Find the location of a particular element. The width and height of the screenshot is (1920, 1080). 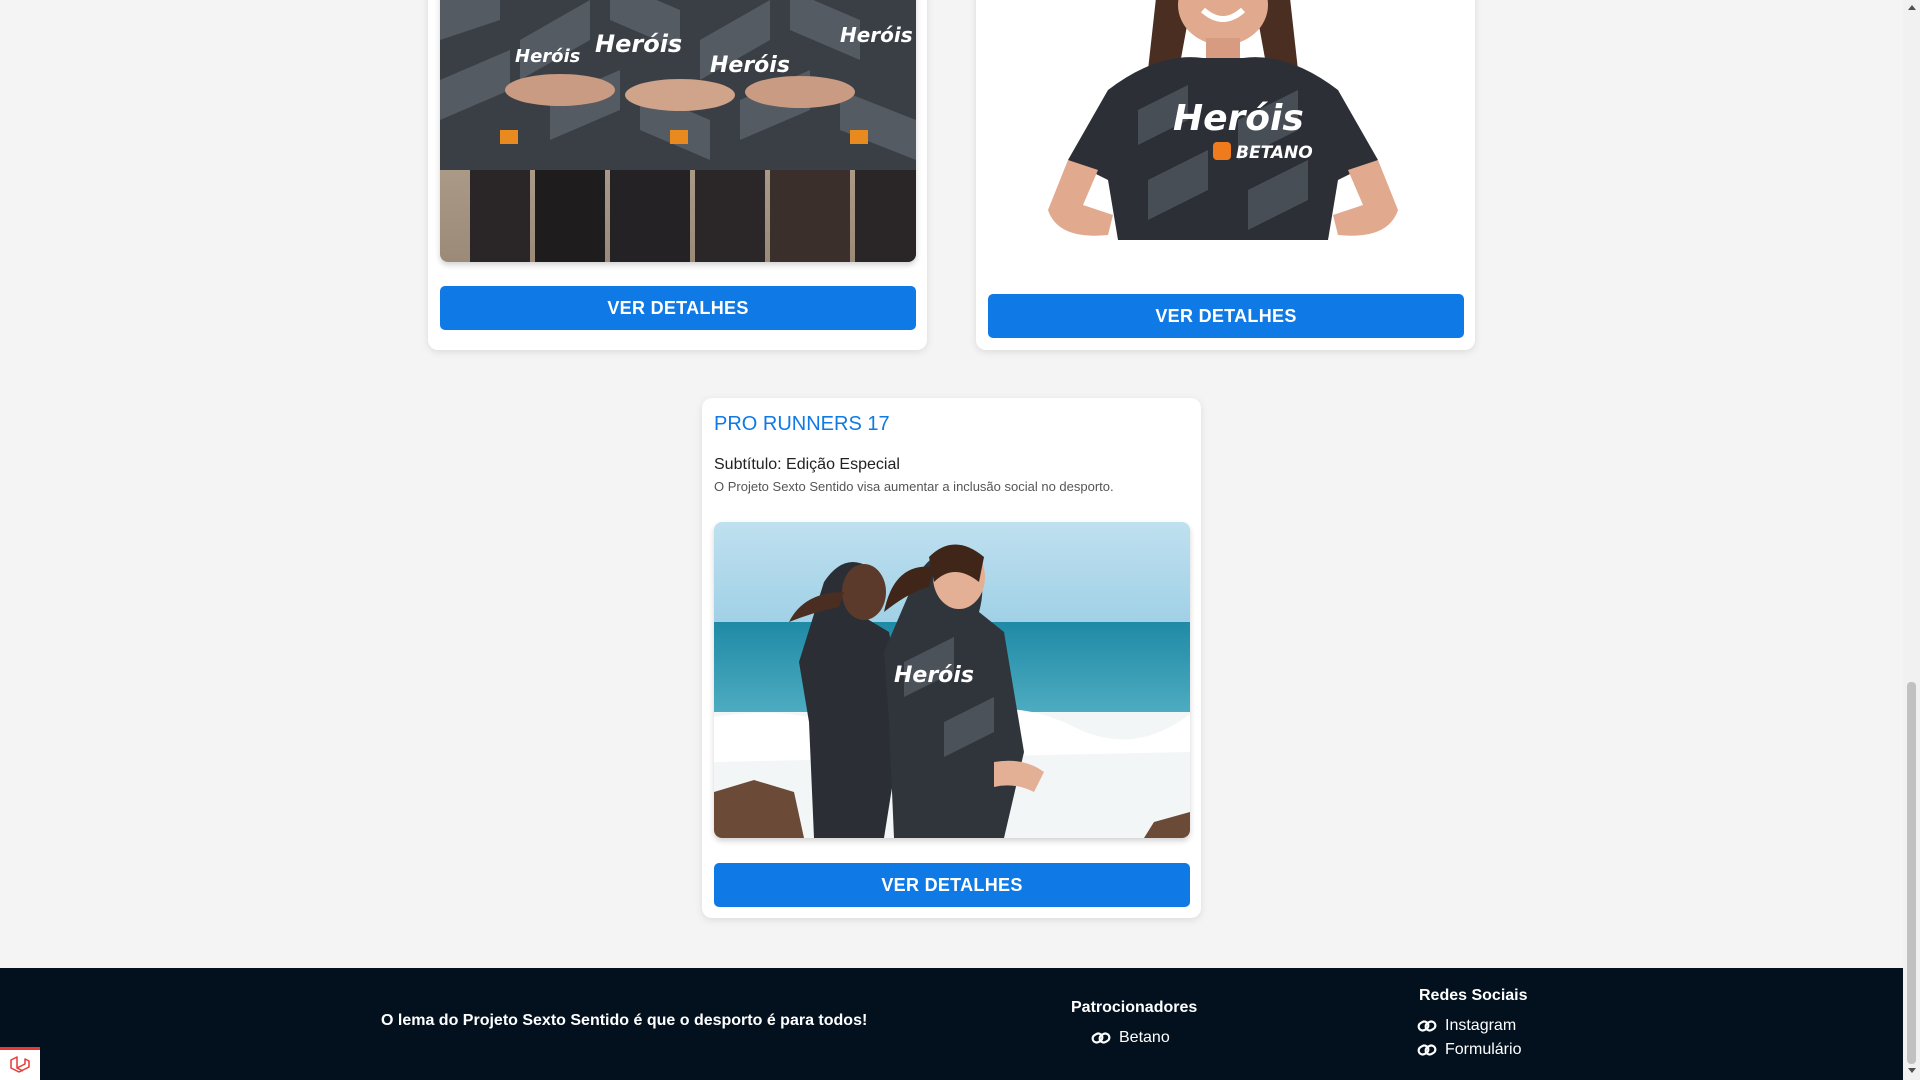

group-runners-photo: Heróis Heróis Heróis Heróis is located at coordinates (678, 131).